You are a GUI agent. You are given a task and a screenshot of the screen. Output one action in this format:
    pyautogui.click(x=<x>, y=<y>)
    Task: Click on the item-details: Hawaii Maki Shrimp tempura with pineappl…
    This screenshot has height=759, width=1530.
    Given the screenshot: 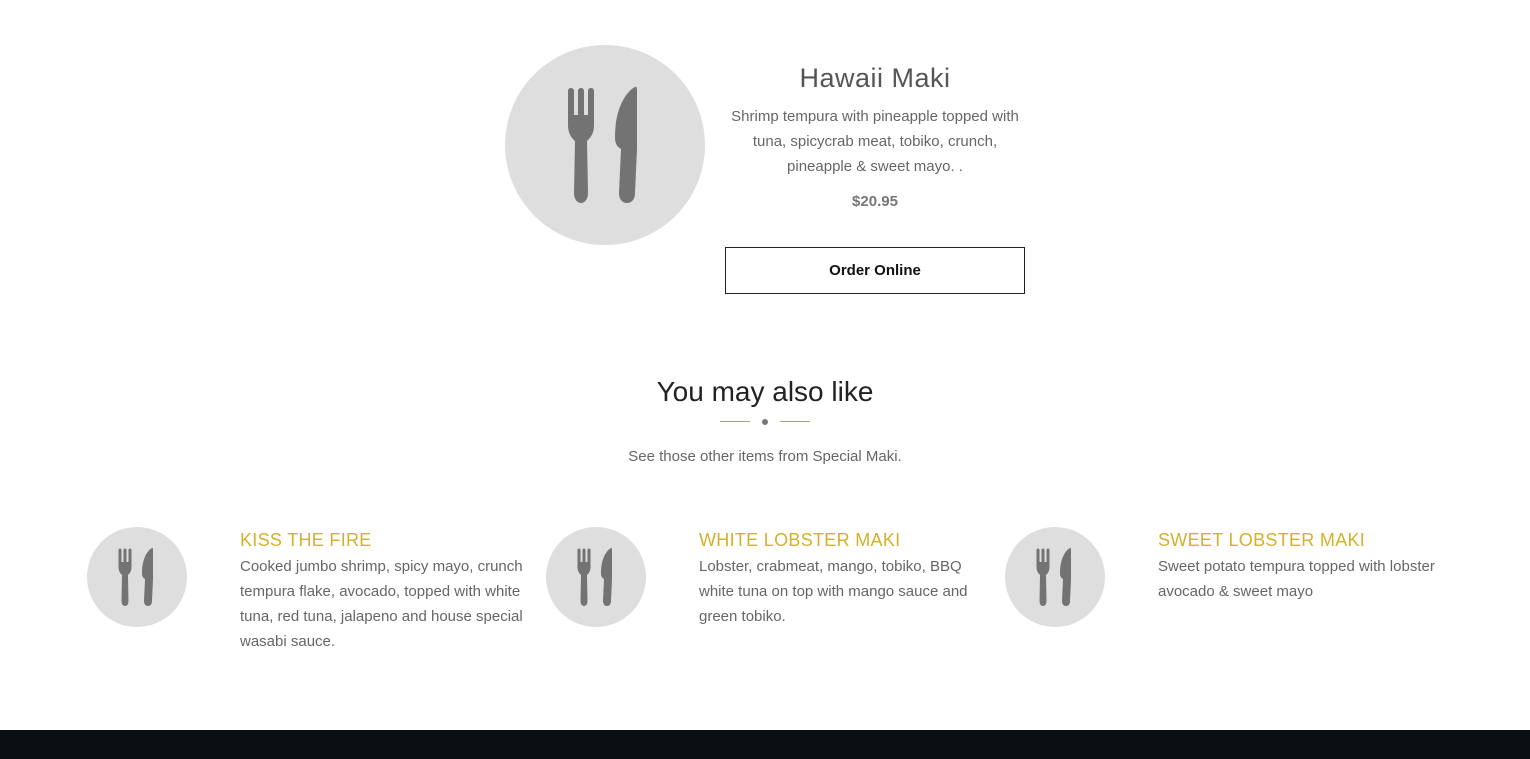 What is the action you would take?
    pyautogui.click(x=875, y=135)
    